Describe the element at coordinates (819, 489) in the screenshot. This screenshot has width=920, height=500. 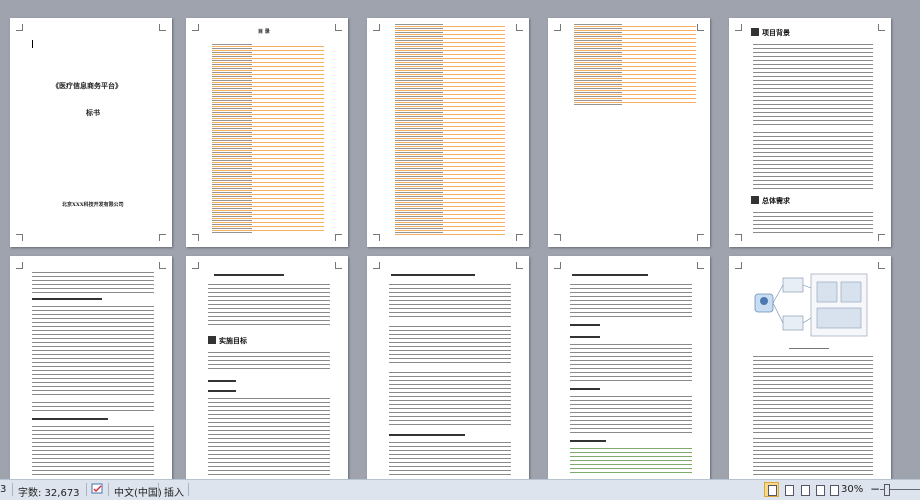
I see `outline-button` at that location.